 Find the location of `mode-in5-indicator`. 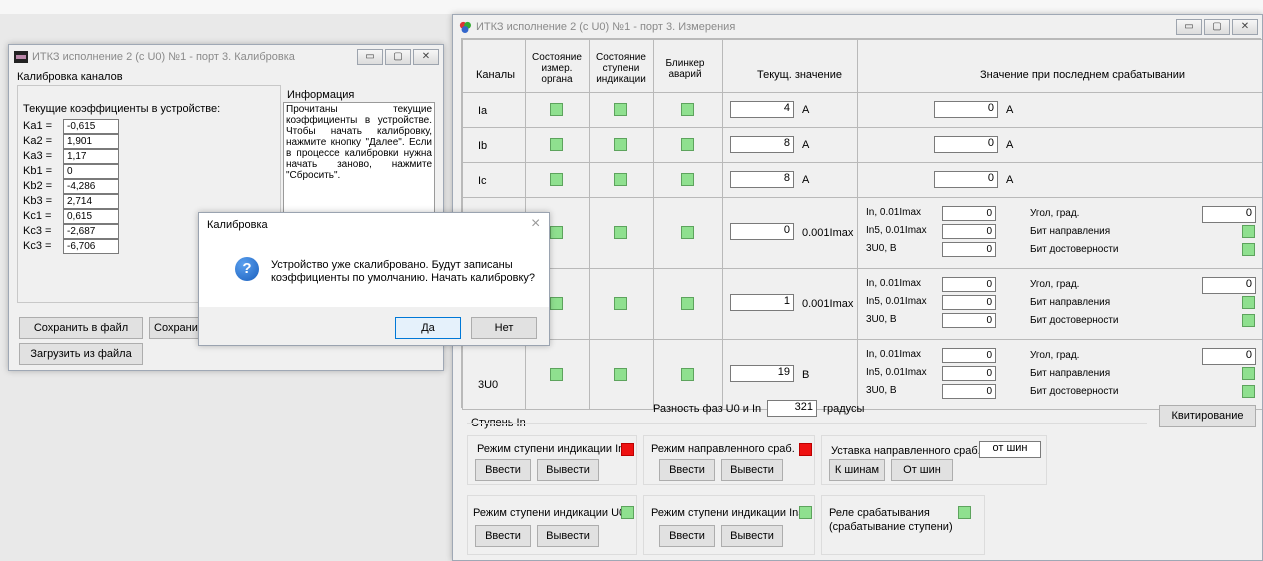

mode-in5-indicator is located at coordinates (805, 512).